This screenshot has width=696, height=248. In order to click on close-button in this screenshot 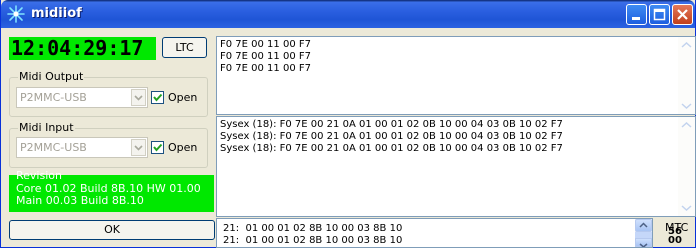, I will do `click(682, 14)`.